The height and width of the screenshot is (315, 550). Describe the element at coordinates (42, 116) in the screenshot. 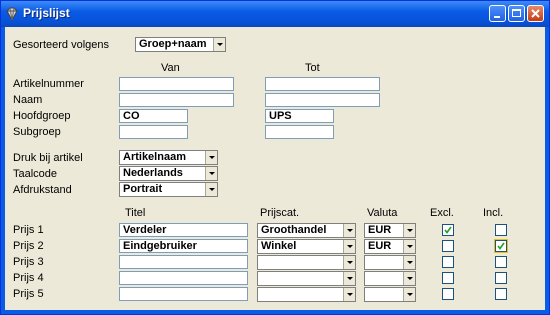

I see `range-label-hoofdgroep: Hoofdgroep` at that location.